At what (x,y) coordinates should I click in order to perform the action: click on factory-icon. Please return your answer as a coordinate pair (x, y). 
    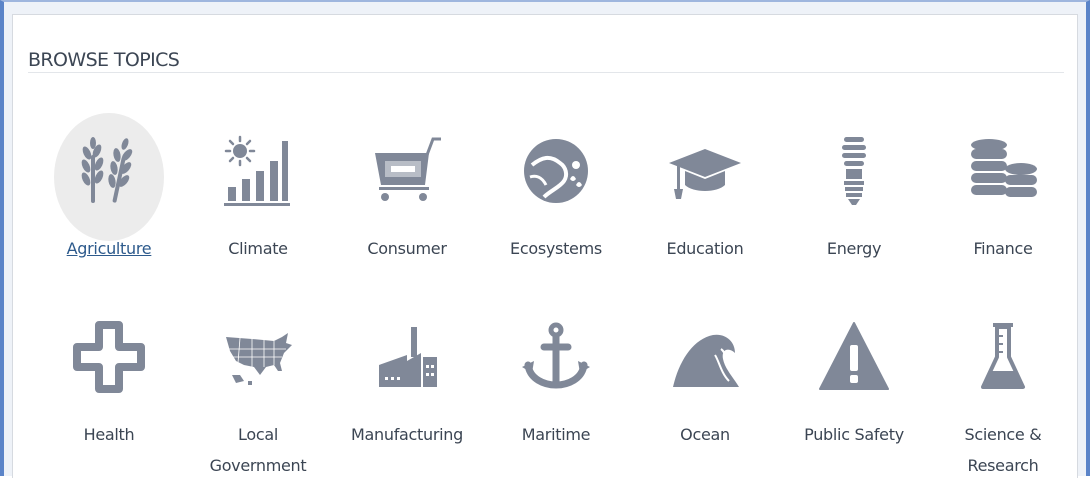
    Looking at the image, I should click on (408, 357).